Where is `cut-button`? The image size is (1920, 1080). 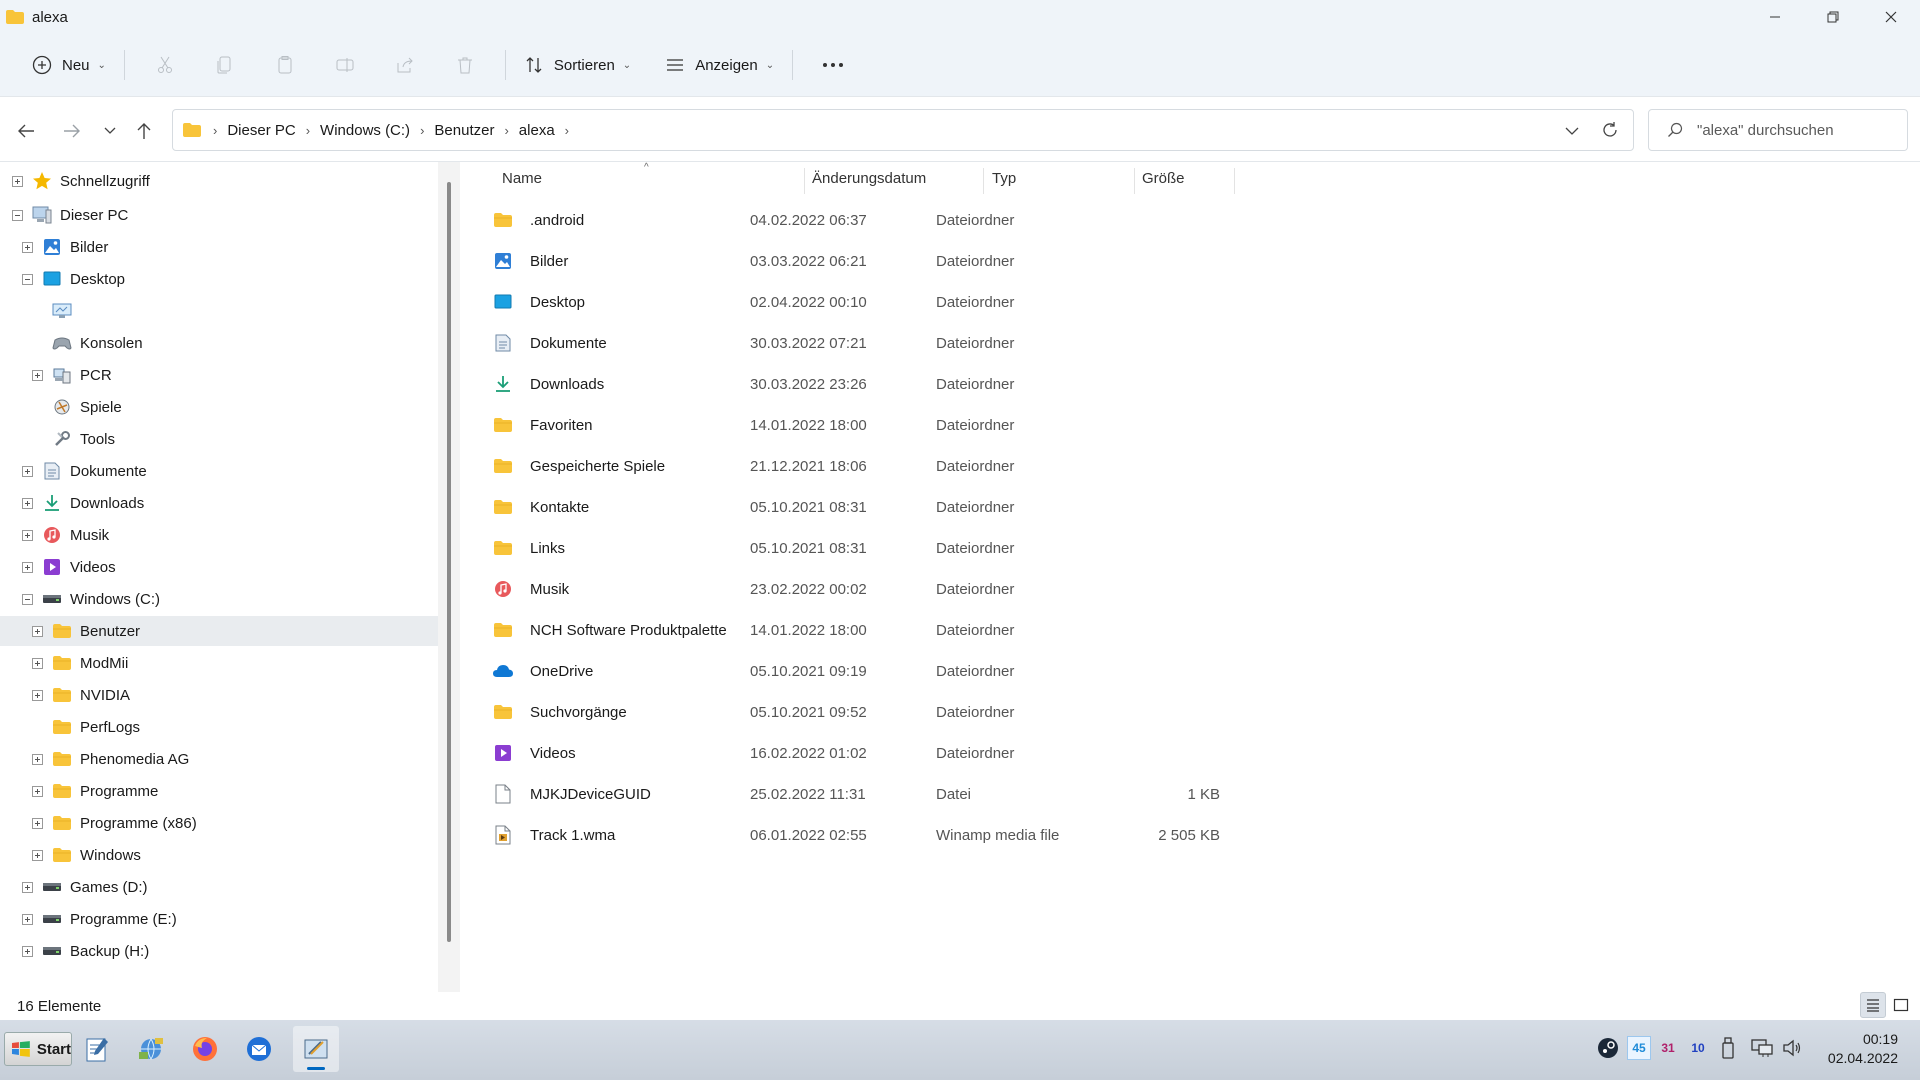 cut-button is located at coordinates (165, 65).